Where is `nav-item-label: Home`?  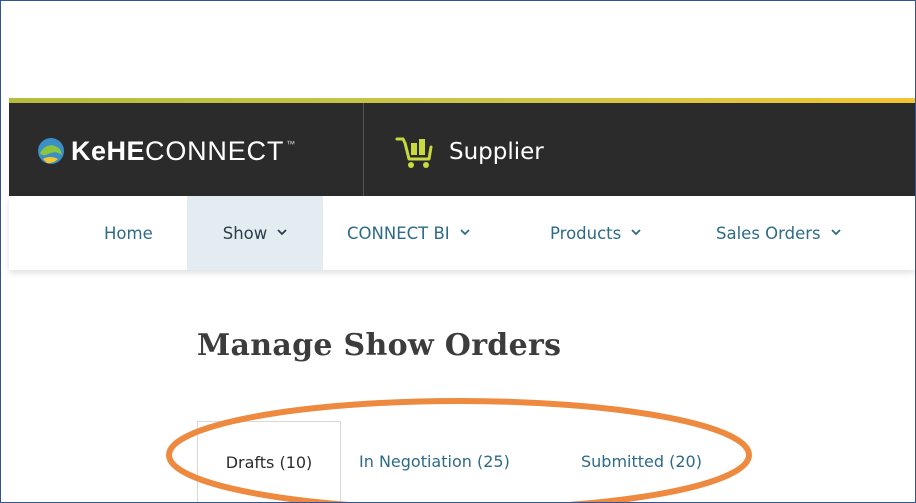
nav-item-label: Home is located at coordinates (128, 233).